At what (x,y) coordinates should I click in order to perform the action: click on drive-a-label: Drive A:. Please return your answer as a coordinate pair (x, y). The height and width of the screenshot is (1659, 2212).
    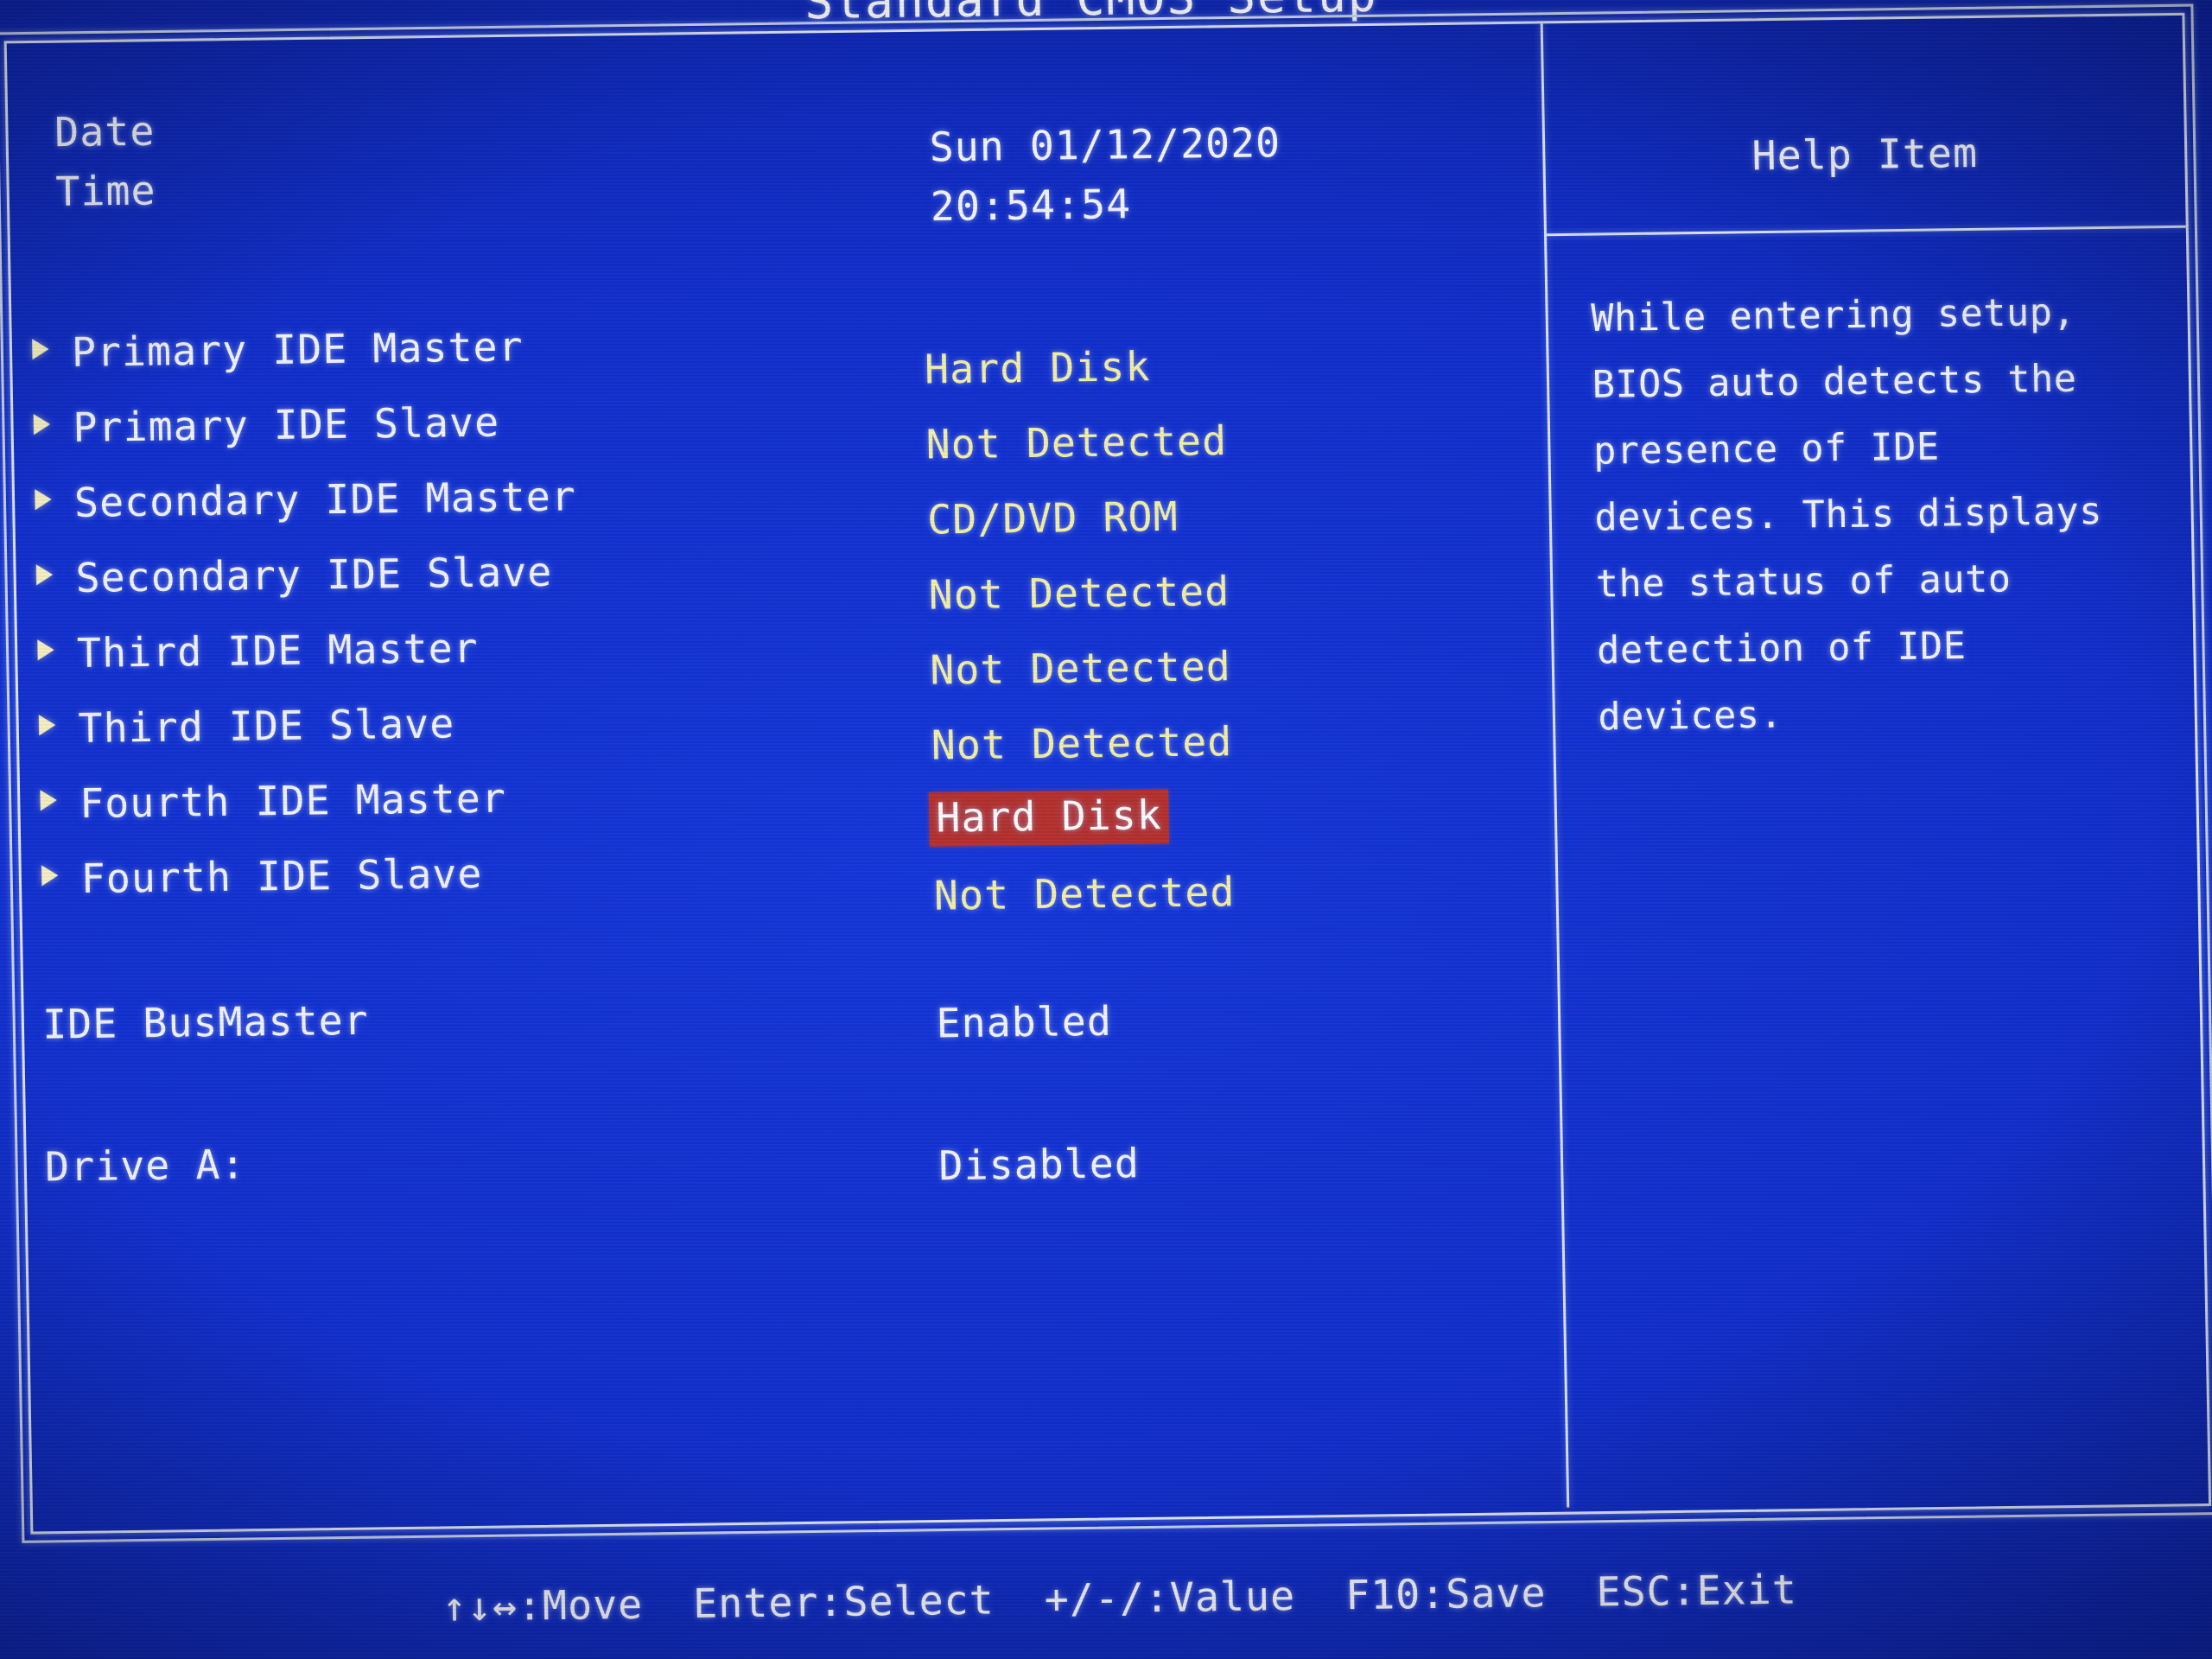
    Looking at the image, I should click on (145, 1166).